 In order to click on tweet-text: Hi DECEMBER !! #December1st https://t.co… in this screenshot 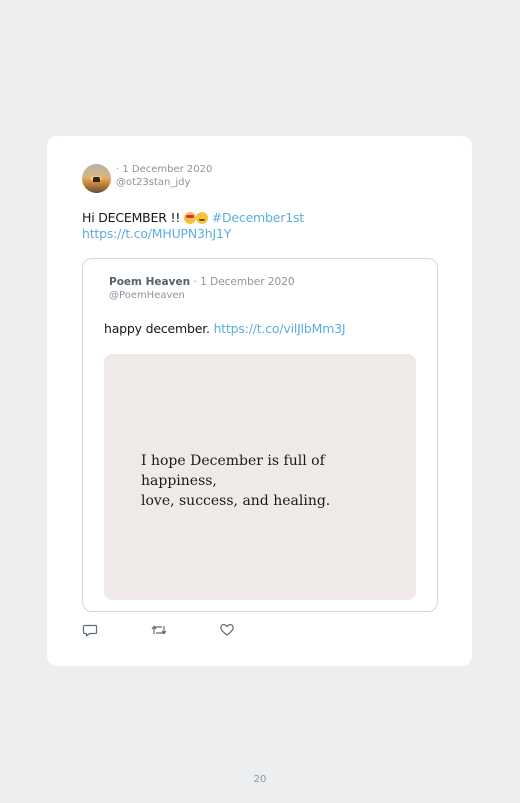, I will do `click(252, 226)`.